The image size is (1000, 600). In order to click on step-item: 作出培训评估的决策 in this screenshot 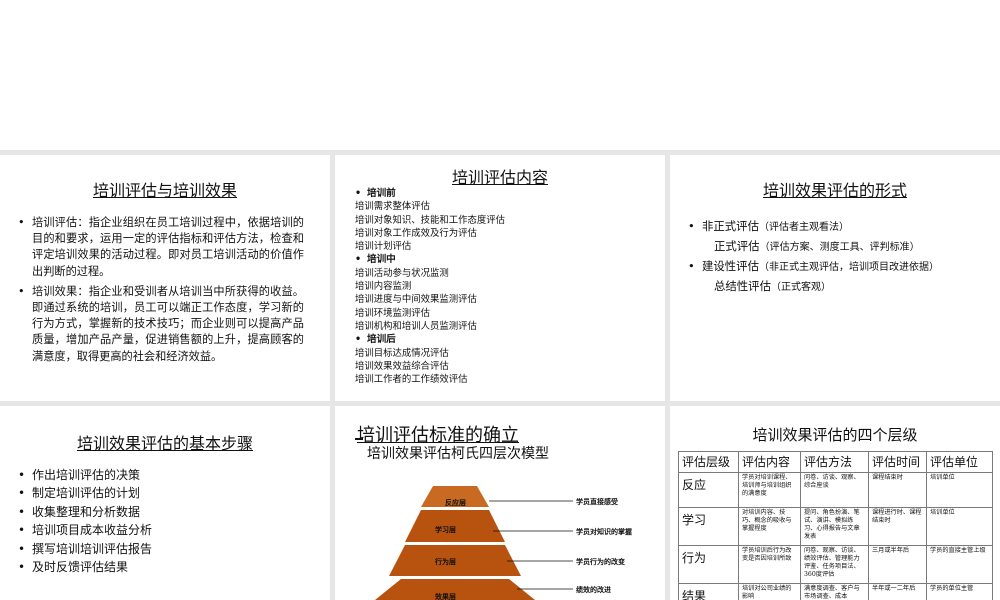, I will do `click(85, 475)`.